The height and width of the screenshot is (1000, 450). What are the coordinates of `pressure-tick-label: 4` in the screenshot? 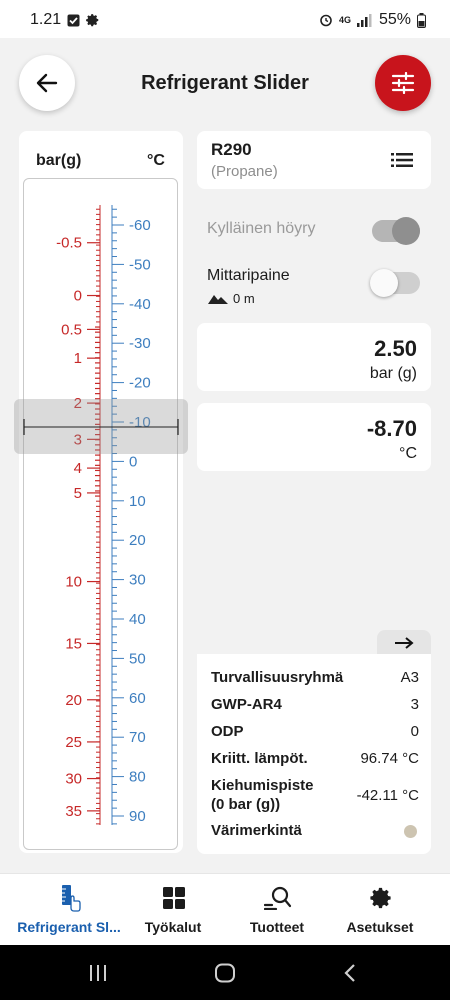 It's located at (78, 468).